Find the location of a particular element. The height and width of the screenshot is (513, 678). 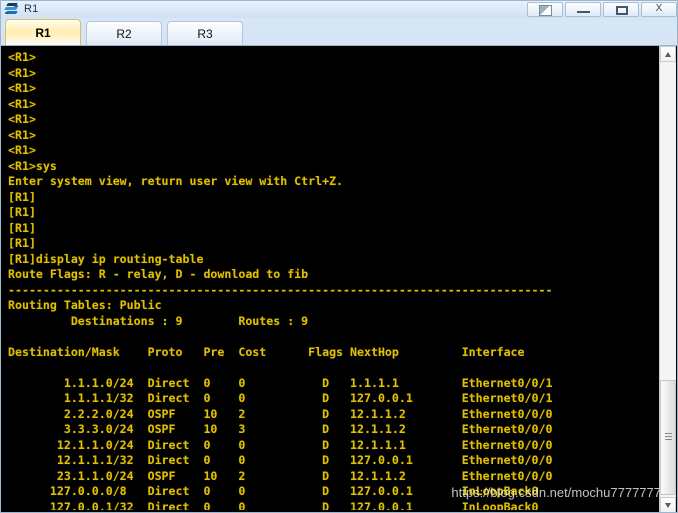

tab-r1: R1 is located at coordinates (43, 32).